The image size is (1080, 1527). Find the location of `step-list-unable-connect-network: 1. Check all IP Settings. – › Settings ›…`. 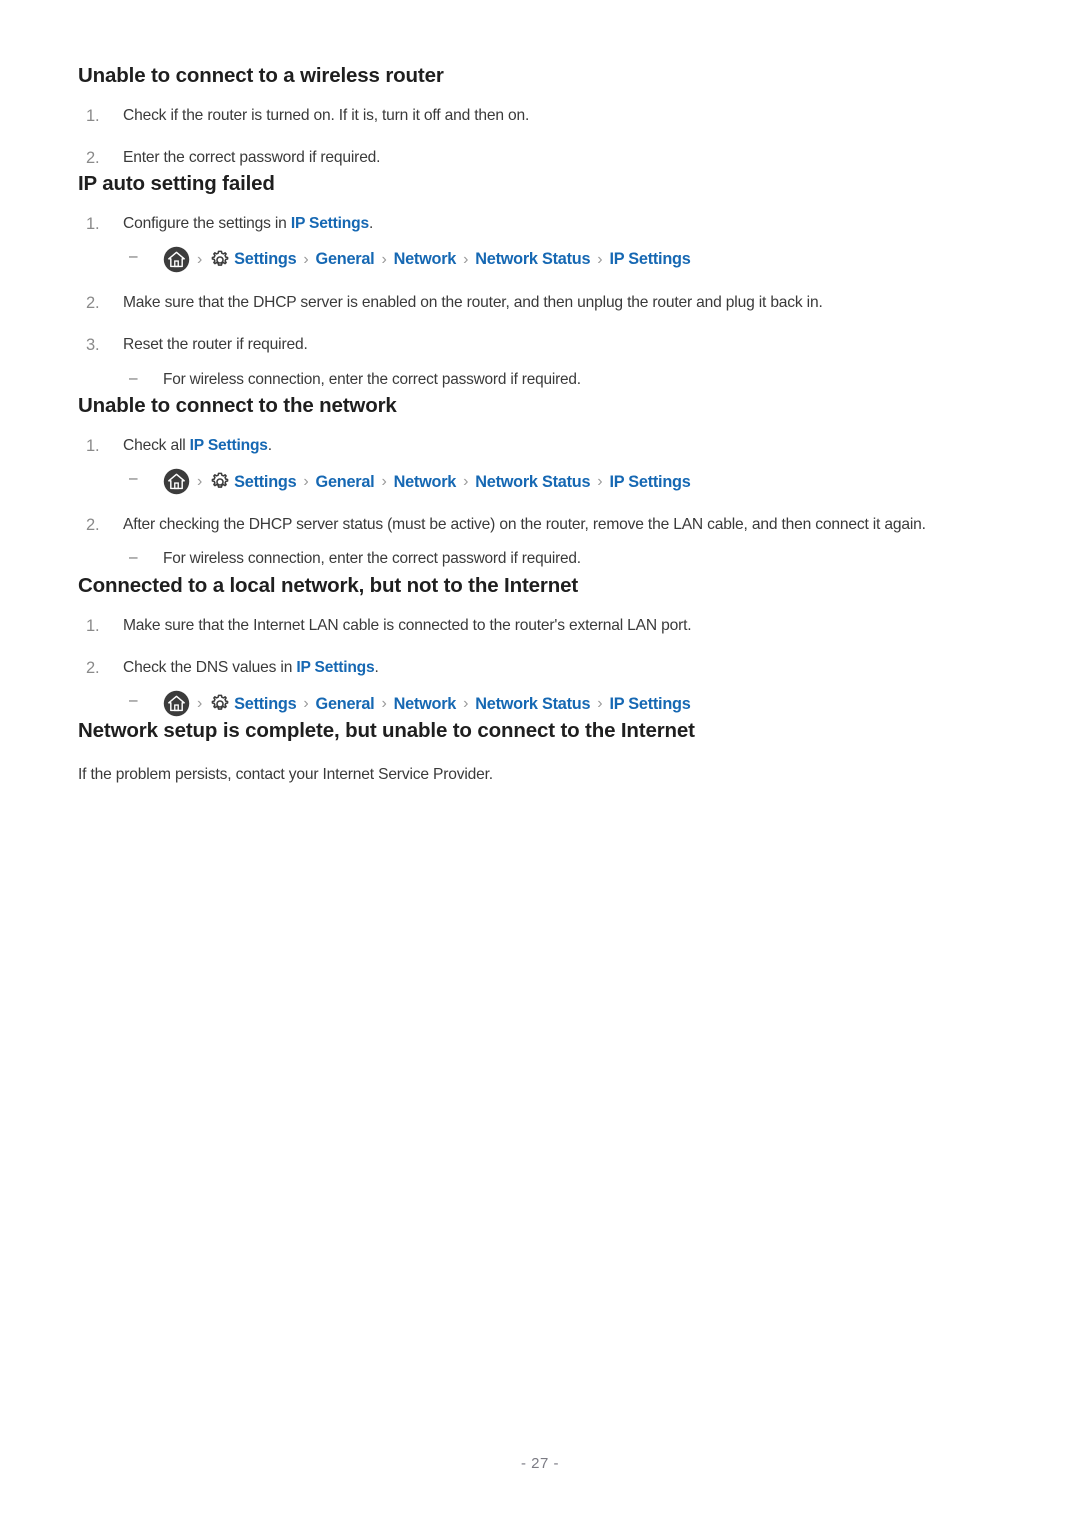

step-list-unable-connect-network: 1. Check all IP Settings. – › Settings ›… is located at coordinates (543, 502).